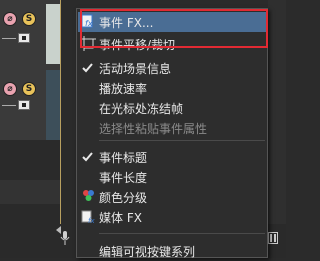 This screenshot has height=261, width=320. What do you see at coordinates (141, 108) in the screenshot?
I see `menu-item-label: 在光标处冻结帧` at bounding box center [141, 108].